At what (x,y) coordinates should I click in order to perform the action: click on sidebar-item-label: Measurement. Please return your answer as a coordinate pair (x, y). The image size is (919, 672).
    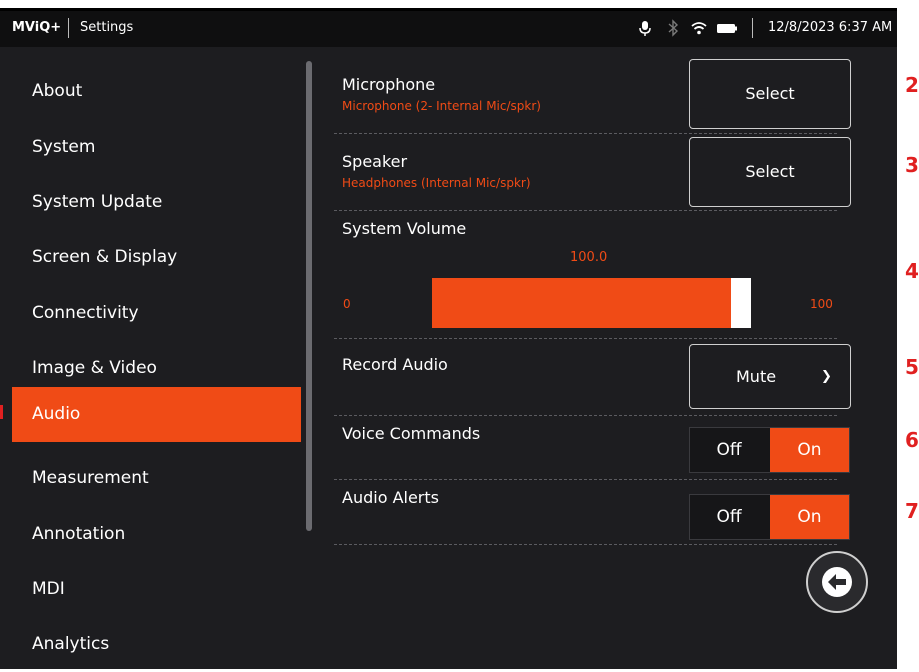
    Looking at the image, I should click on (90, 478).